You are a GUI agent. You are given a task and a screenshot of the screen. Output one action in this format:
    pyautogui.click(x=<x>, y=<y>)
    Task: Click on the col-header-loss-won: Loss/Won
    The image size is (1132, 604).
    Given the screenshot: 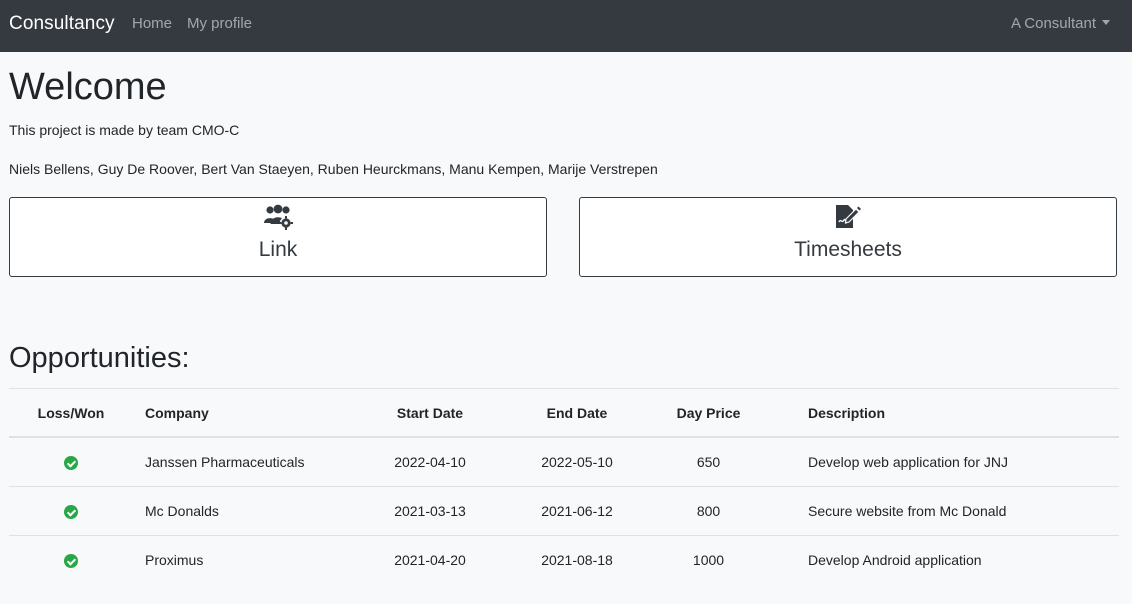 What is the action you would take?
    pyautogui.click(x=71, y=412)
    